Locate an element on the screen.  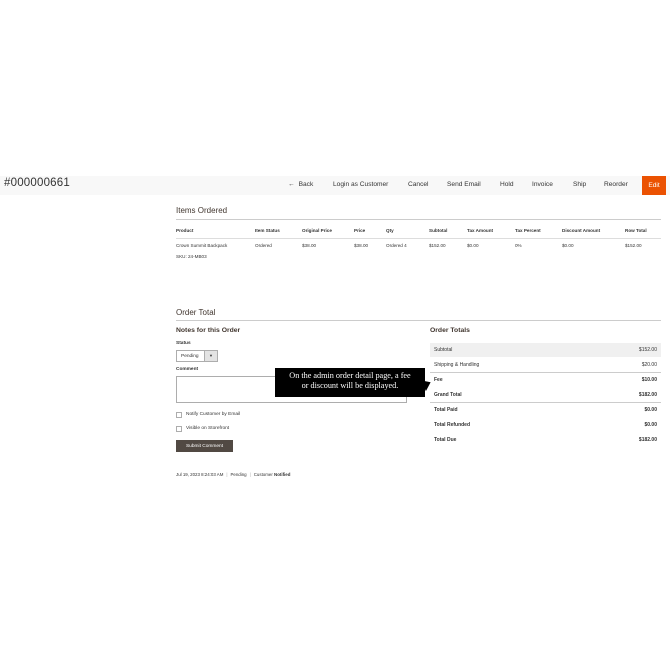
column-header-qty: Qty is located at coordinates (390, 230).